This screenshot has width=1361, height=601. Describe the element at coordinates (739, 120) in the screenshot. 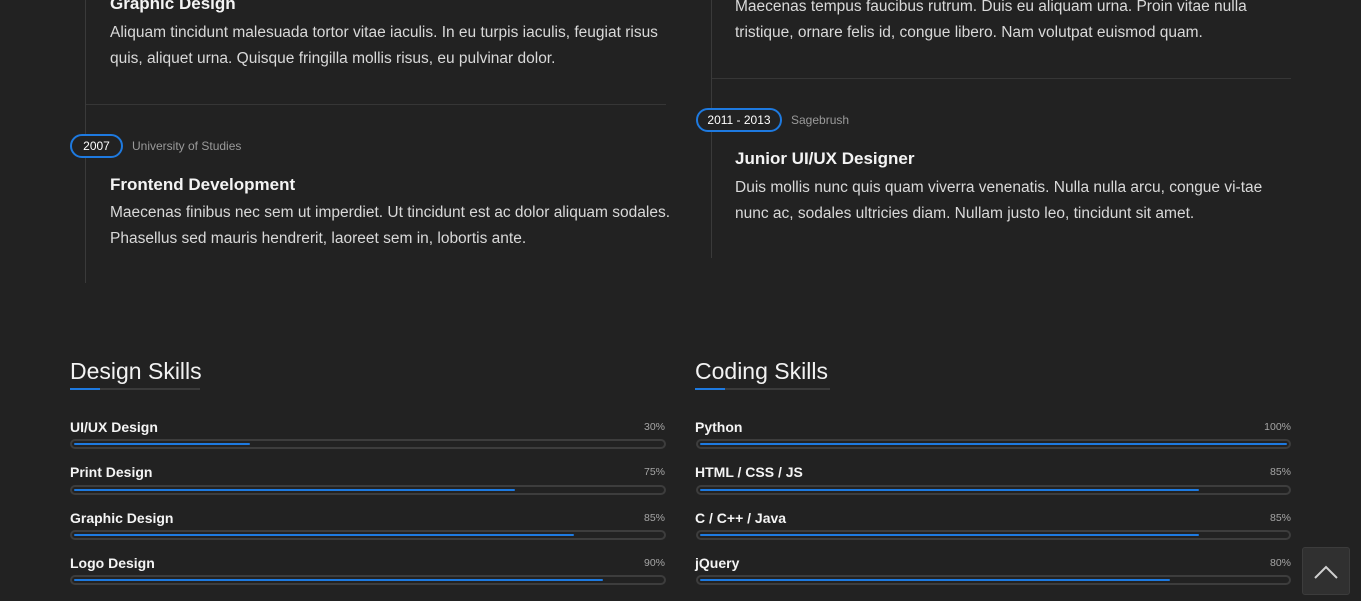

I see `timeline-period-badge: 2011 - 2013` at that location.